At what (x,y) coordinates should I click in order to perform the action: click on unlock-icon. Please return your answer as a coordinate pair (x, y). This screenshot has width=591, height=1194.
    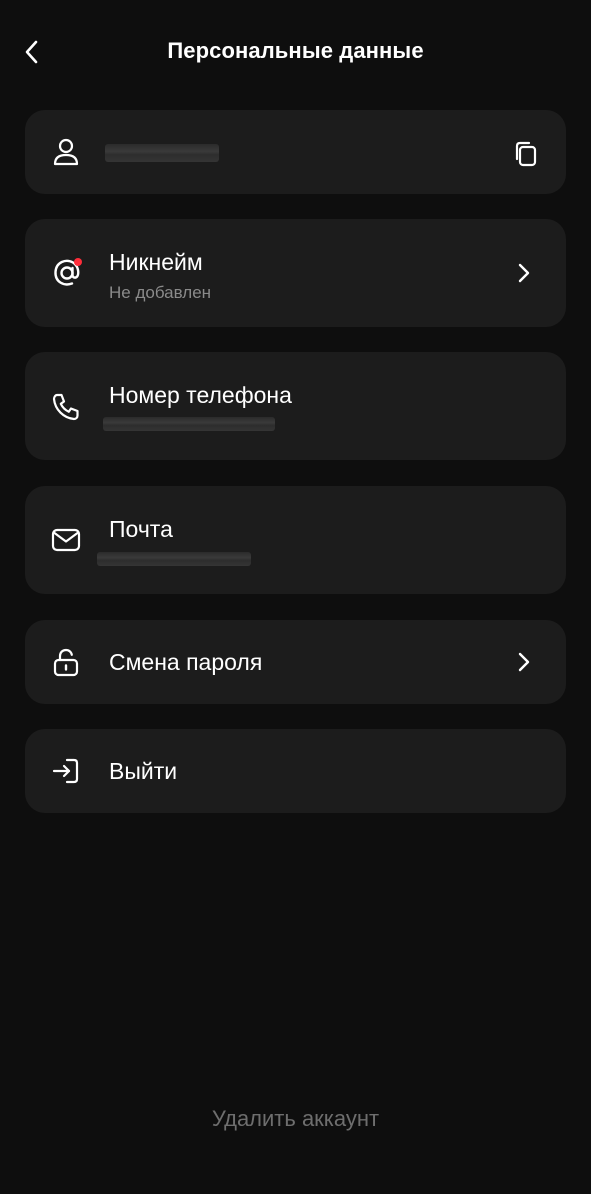
    Looking at the image, I should click on (66, 662).